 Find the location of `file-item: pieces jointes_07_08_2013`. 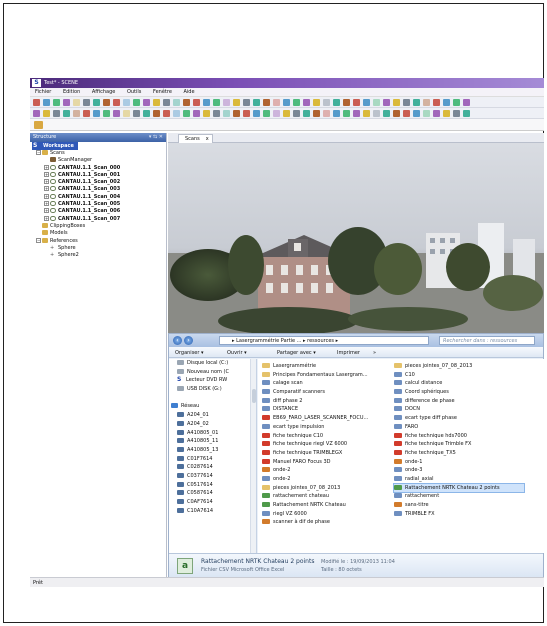

file-item: pieces jointes_07_08_2013 is located at coordinates (327, 488).